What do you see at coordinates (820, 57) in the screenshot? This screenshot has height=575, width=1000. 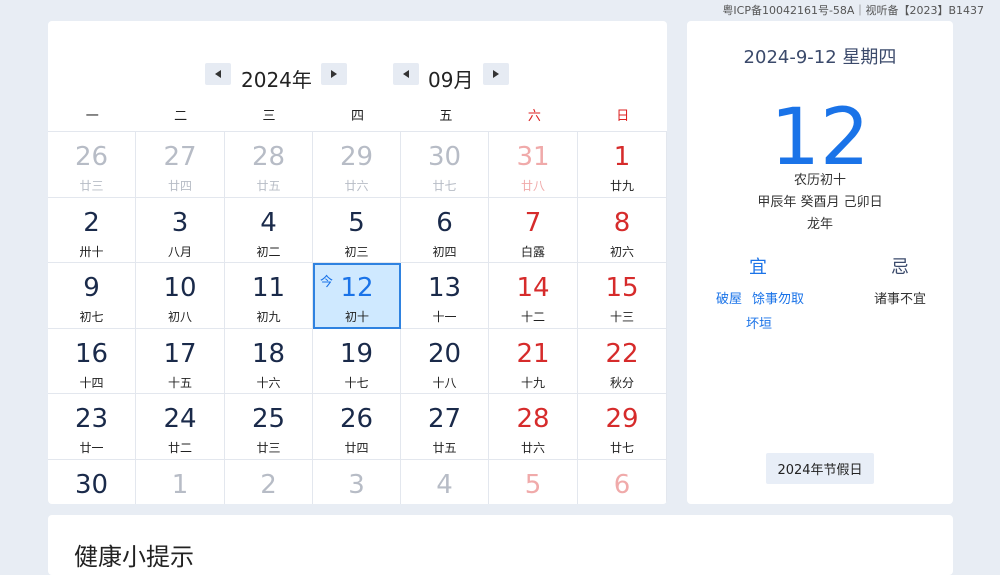 I see `selected-date: 2024-9-12 星期四` at bounding box center [820, 57].